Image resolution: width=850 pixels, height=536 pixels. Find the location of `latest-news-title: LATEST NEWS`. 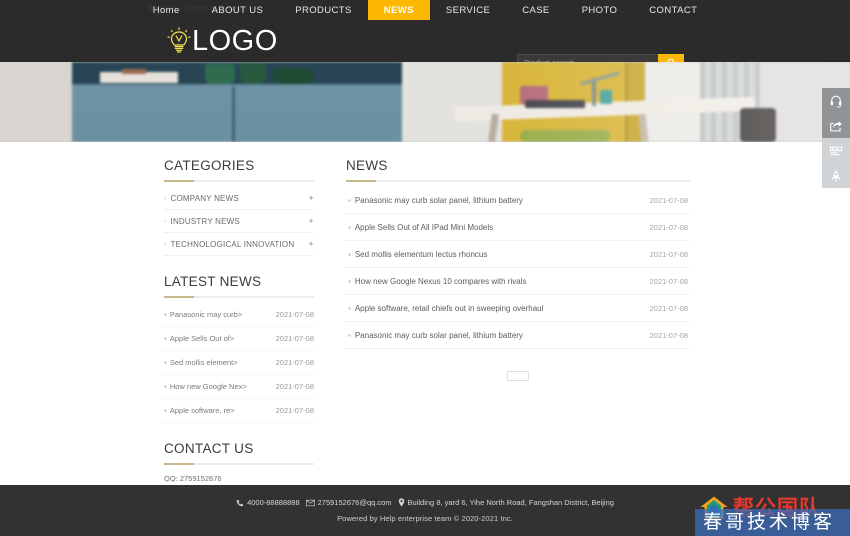

latest-news-title: LATEST NEWS is located at coordinates (213, 281).